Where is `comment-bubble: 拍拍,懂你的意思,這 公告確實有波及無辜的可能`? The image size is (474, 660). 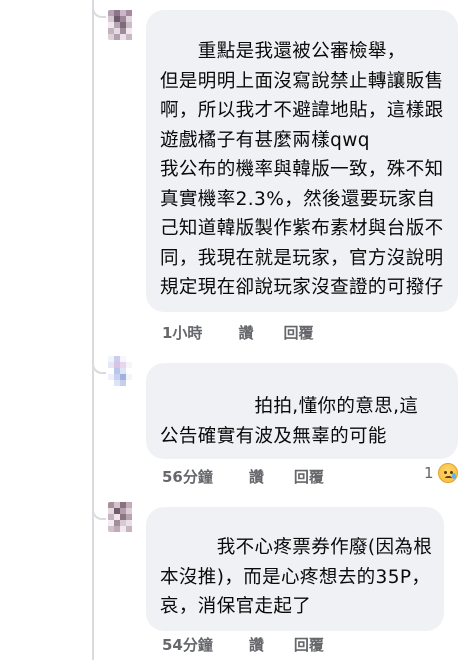 comment-bubble: 拍拍,懂你的意思,這 公告確實有波及無辜的可能 is located at coordinates (302, 411).